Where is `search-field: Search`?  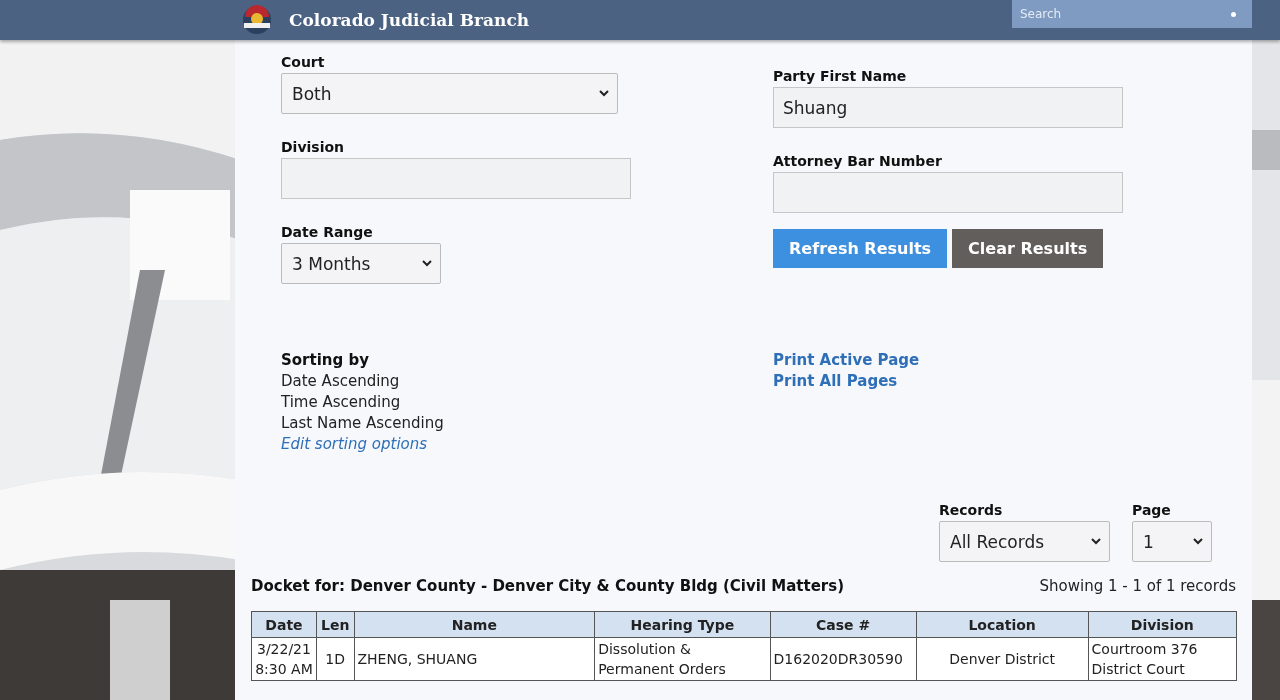
search-field: Search is located at coordinates (1132, 14).